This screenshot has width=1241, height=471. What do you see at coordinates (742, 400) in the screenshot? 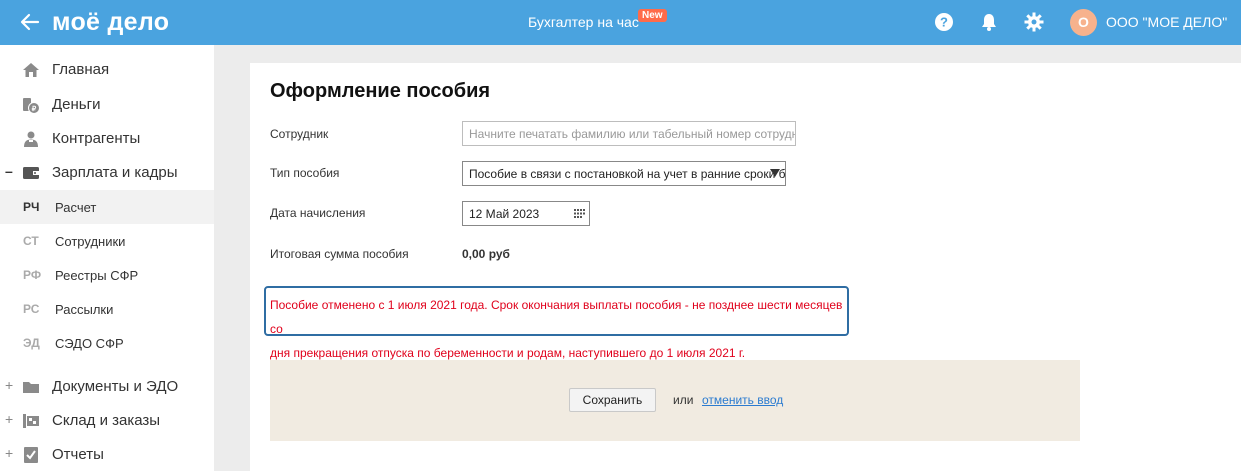
I see `cancel-input-link: отменить ввод` at bounding box center [742, 400].